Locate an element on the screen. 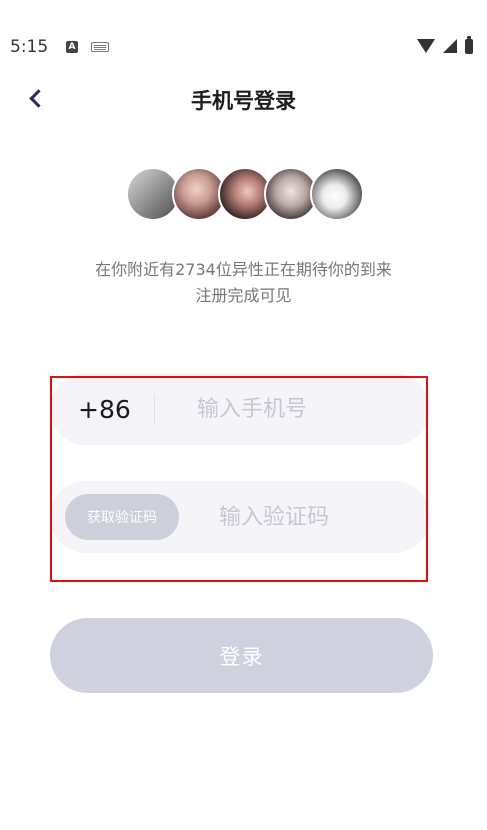  battery-icon is located at coordinates (469, 44).